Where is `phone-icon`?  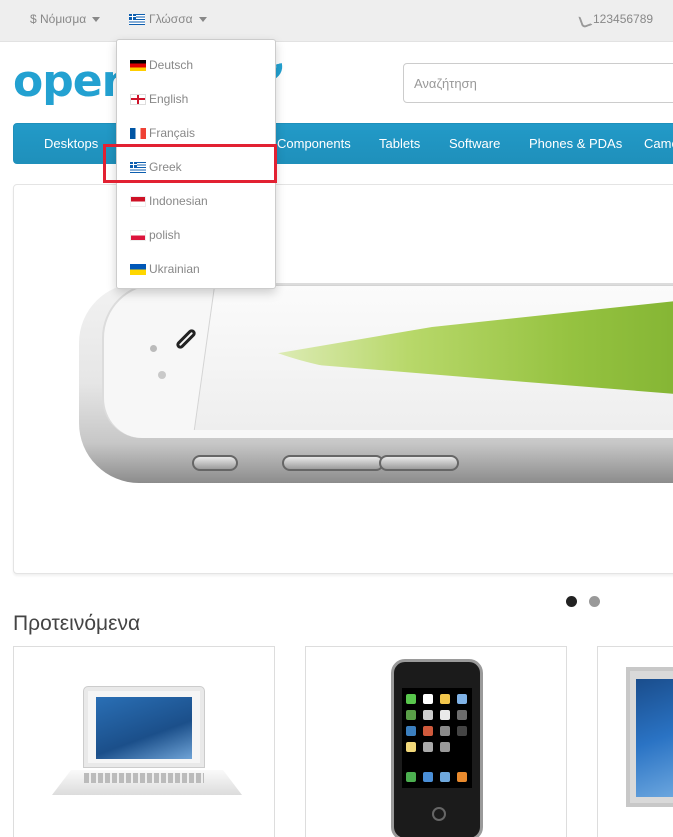
phone-icon is located at coordinates (584, 19).